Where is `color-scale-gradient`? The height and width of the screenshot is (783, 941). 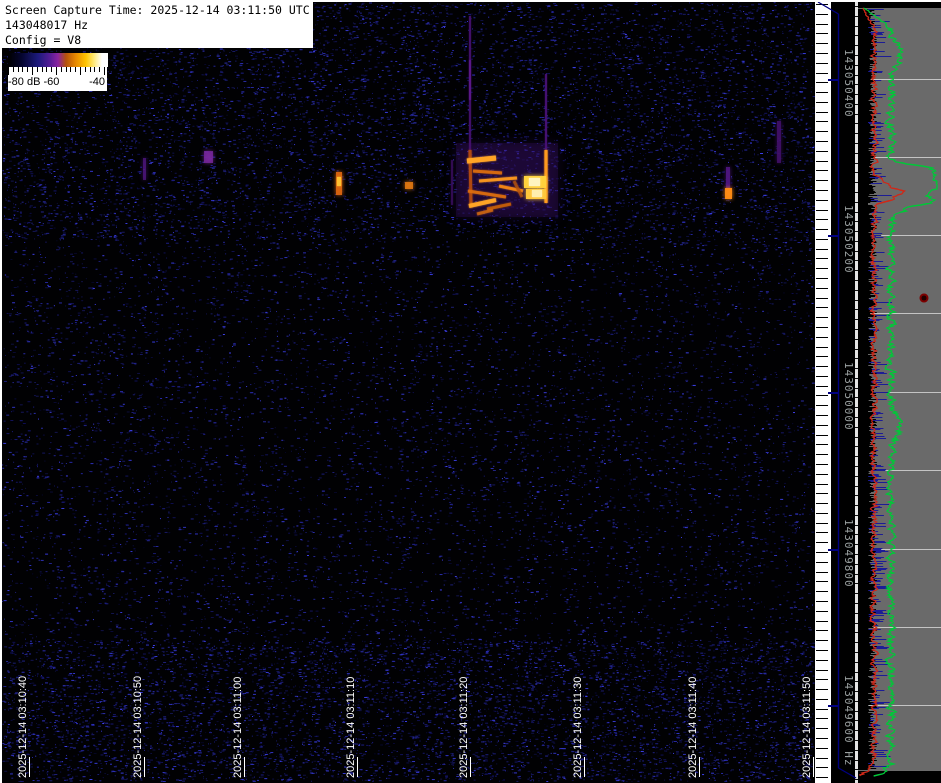 color-scale-gradient is located at coordinates (58, 60).